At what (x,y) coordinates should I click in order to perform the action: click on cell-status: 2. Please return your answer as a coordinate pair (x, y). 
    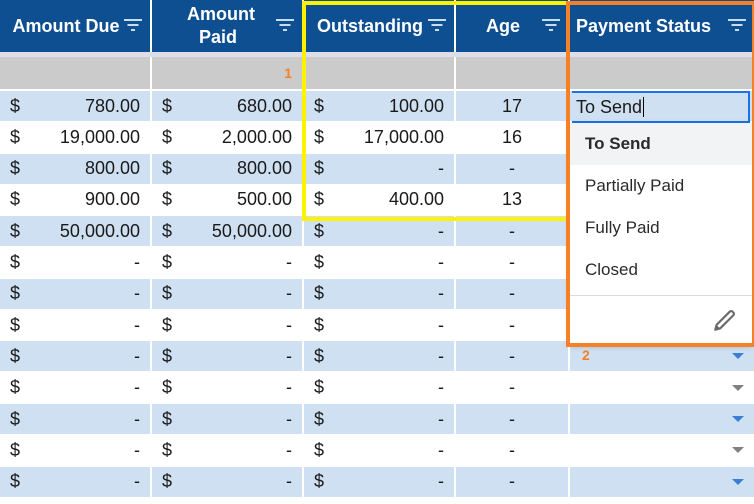
    Looking at the image, I should click on (662, 356).